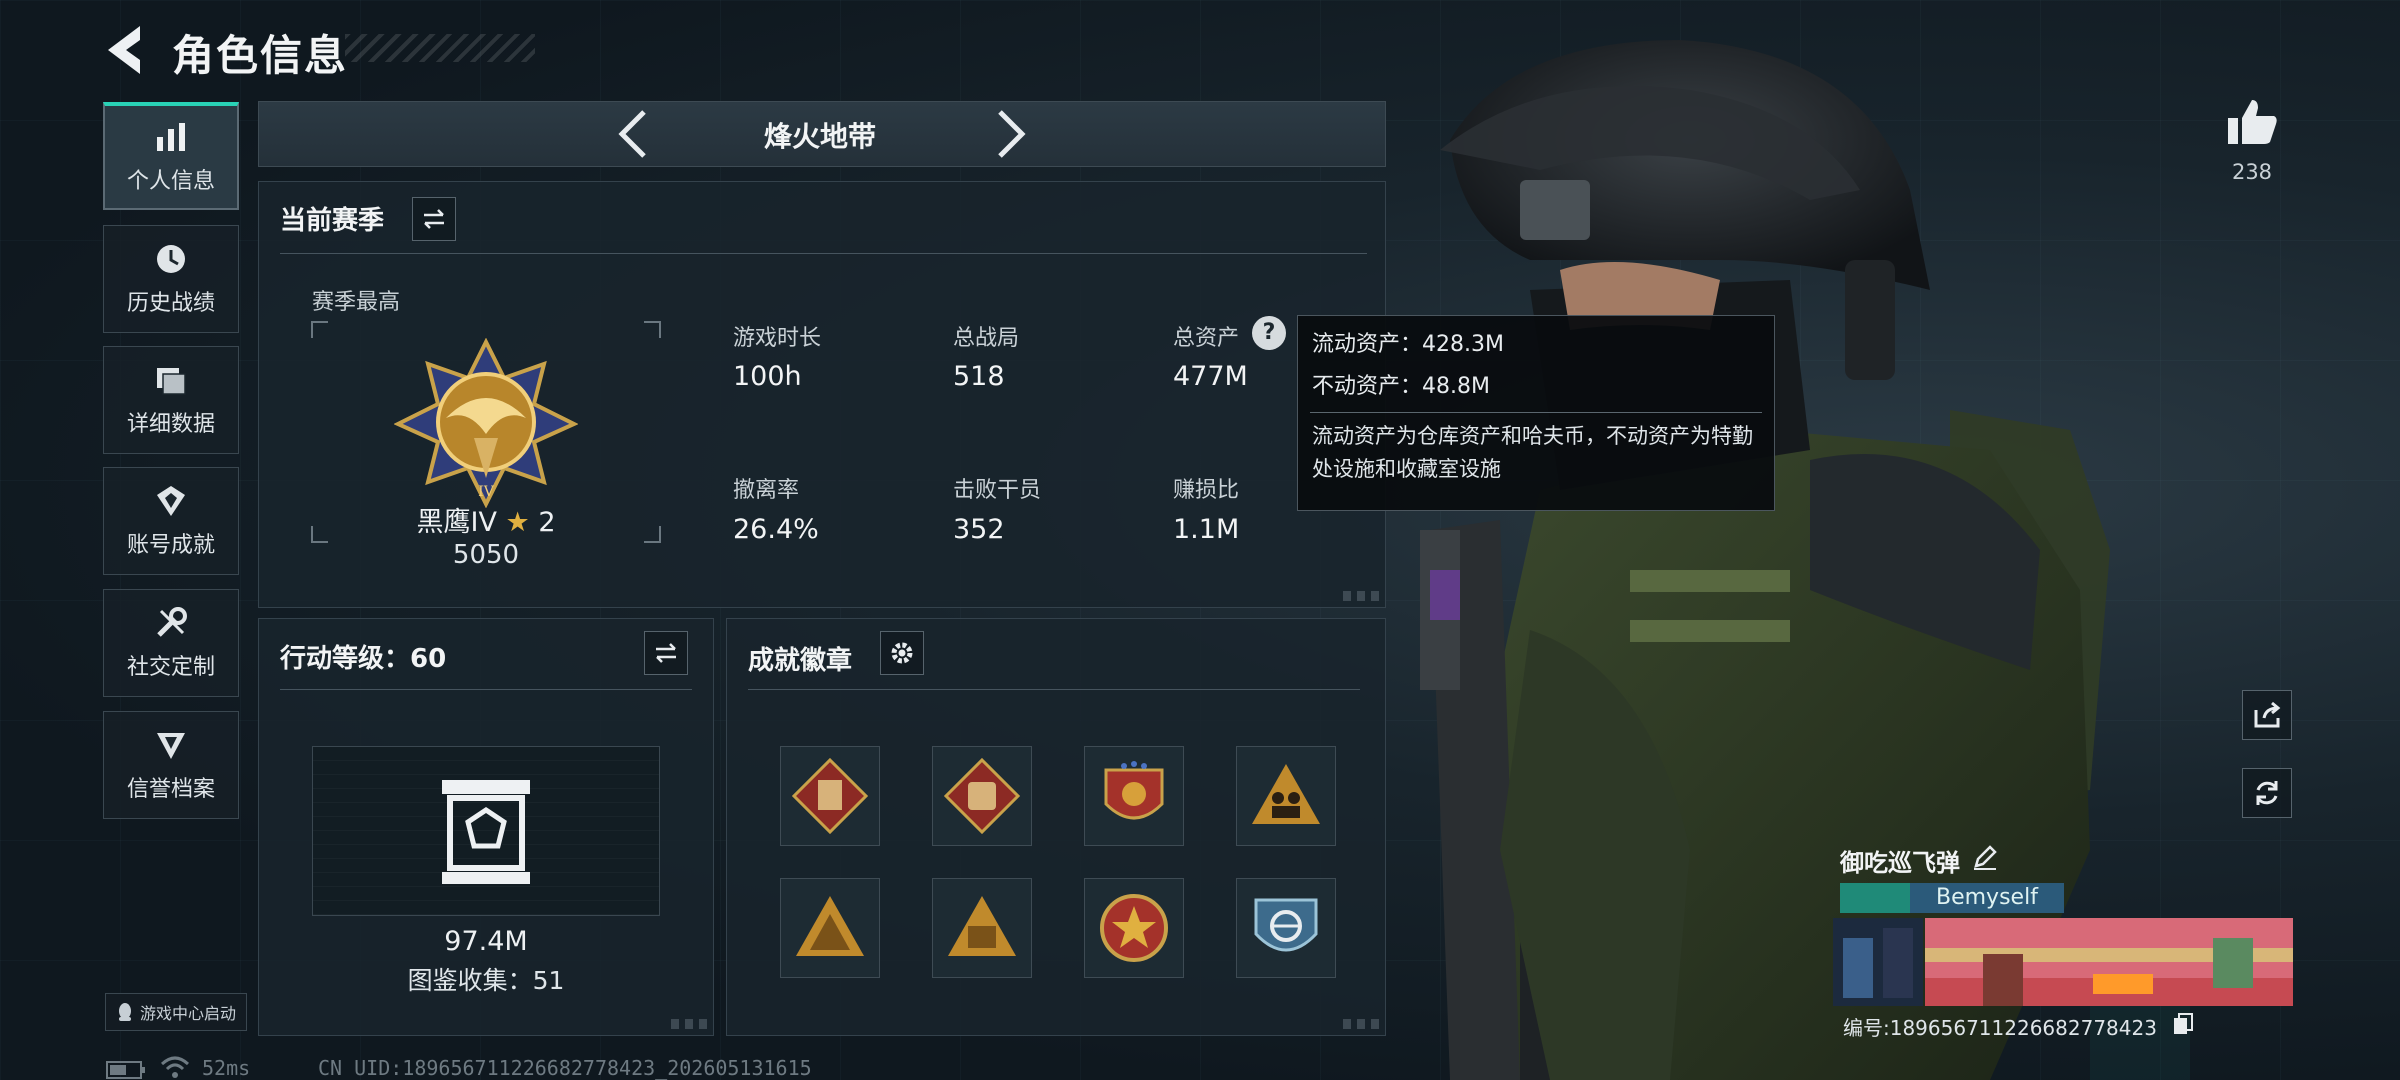  Describe the element at coordinates (171, 765) in the screenshot. I see `sidebar-item-reputation: 信誉档案` at that location.